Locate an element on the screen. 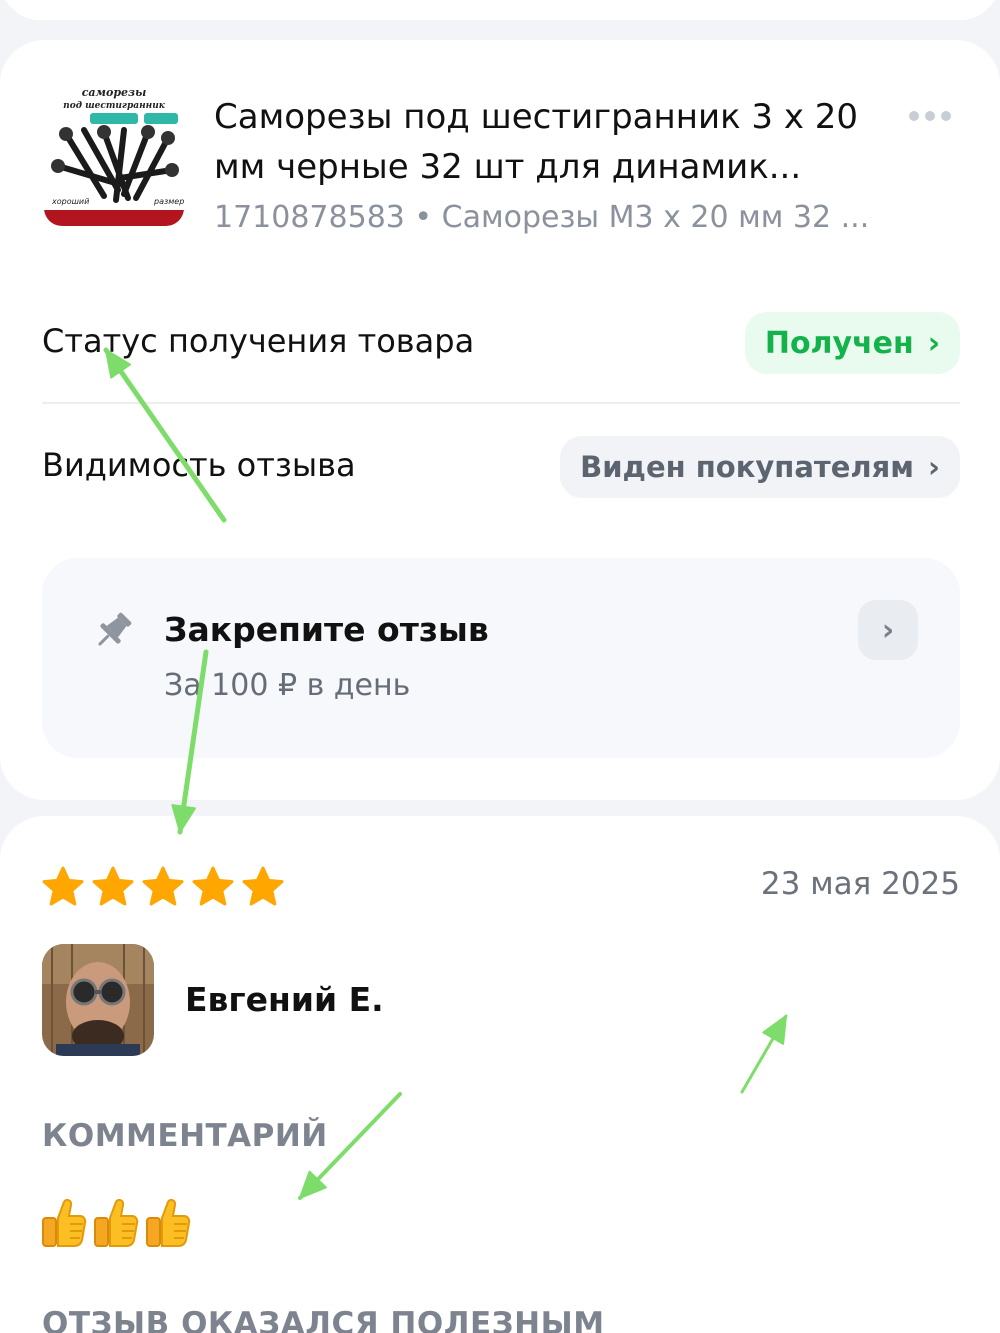 The image size is (1000, 1333). avatar is located at coordinates (98, 1000).